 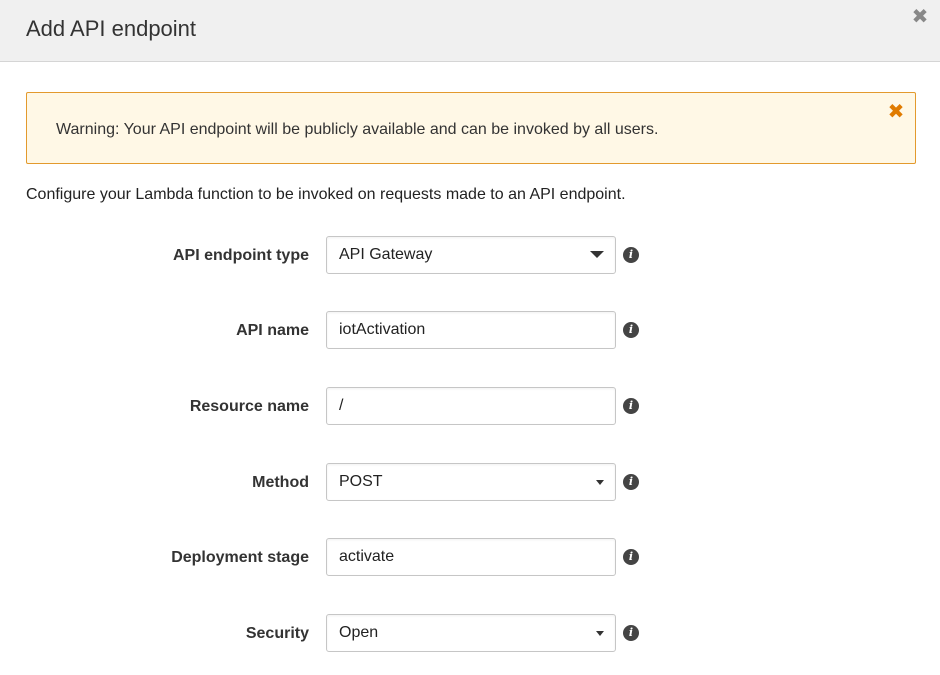 I want to click on deployment-stage-label: Deployment stage, so click(x=240, y=557).